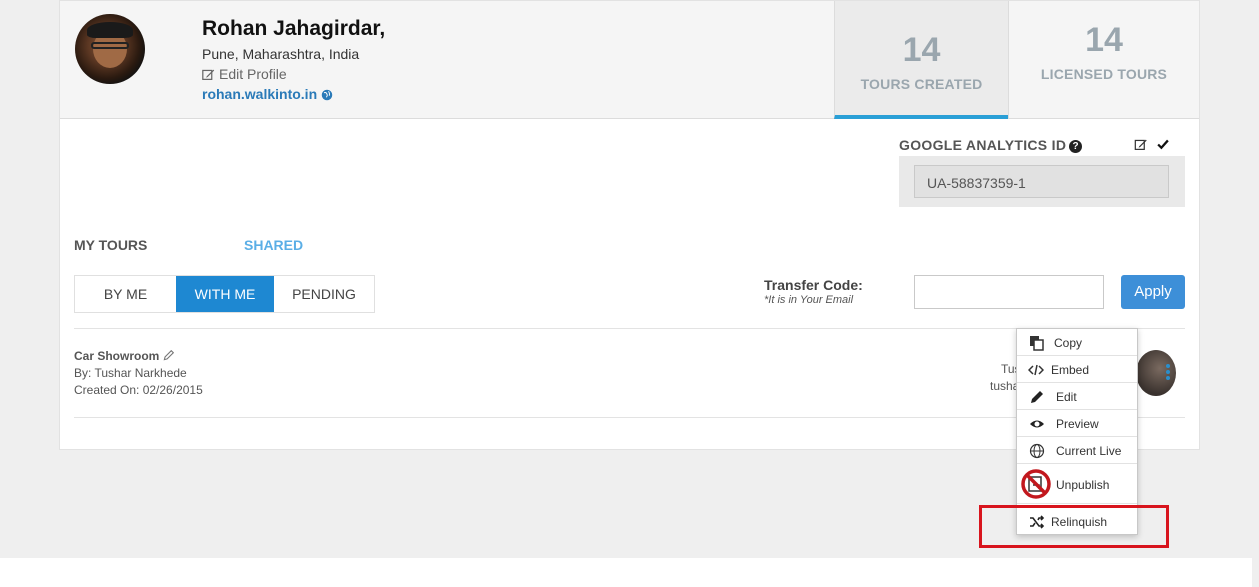  What do you see at coordinates (1077, 369) in the screenshot?
I see `menu-item-embed: Embed` at bounding box center [1077, 369].